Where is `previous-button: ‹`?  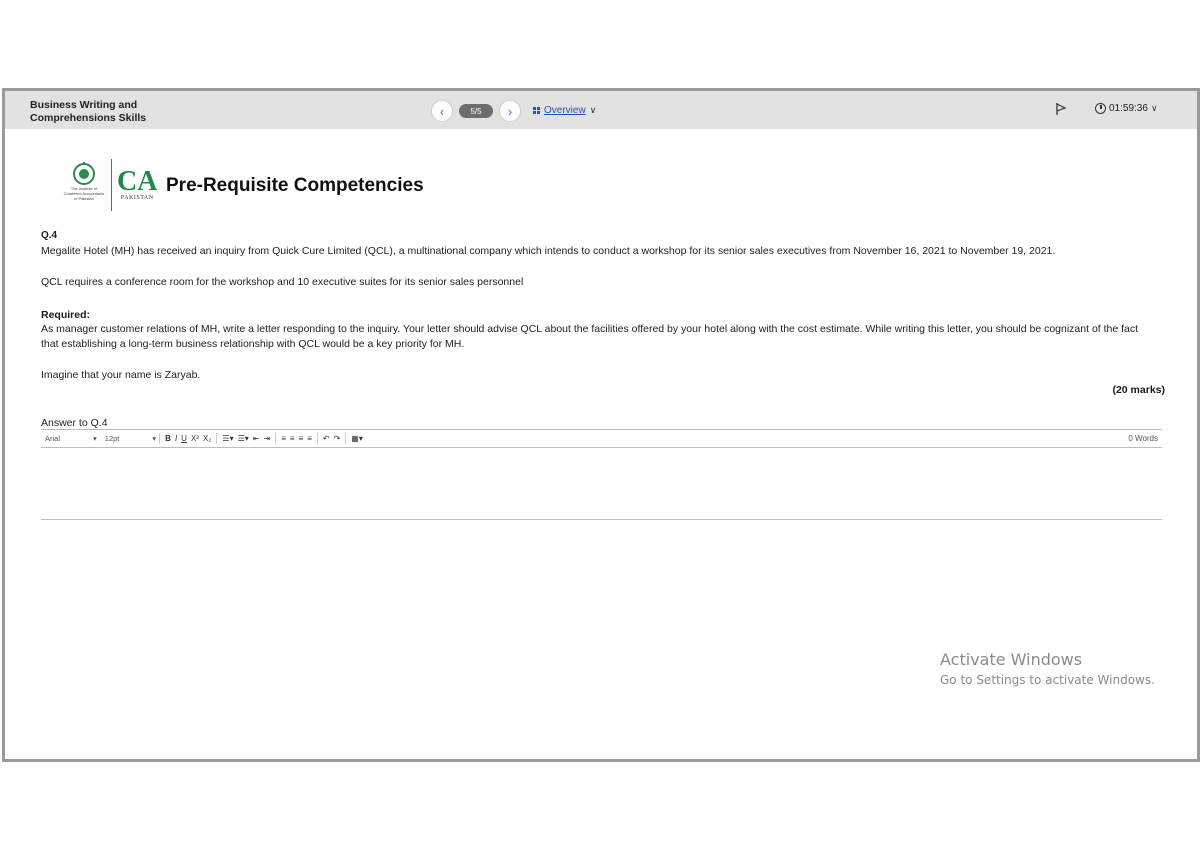 previous-button: ‹ is located at coordinates (442, 111).